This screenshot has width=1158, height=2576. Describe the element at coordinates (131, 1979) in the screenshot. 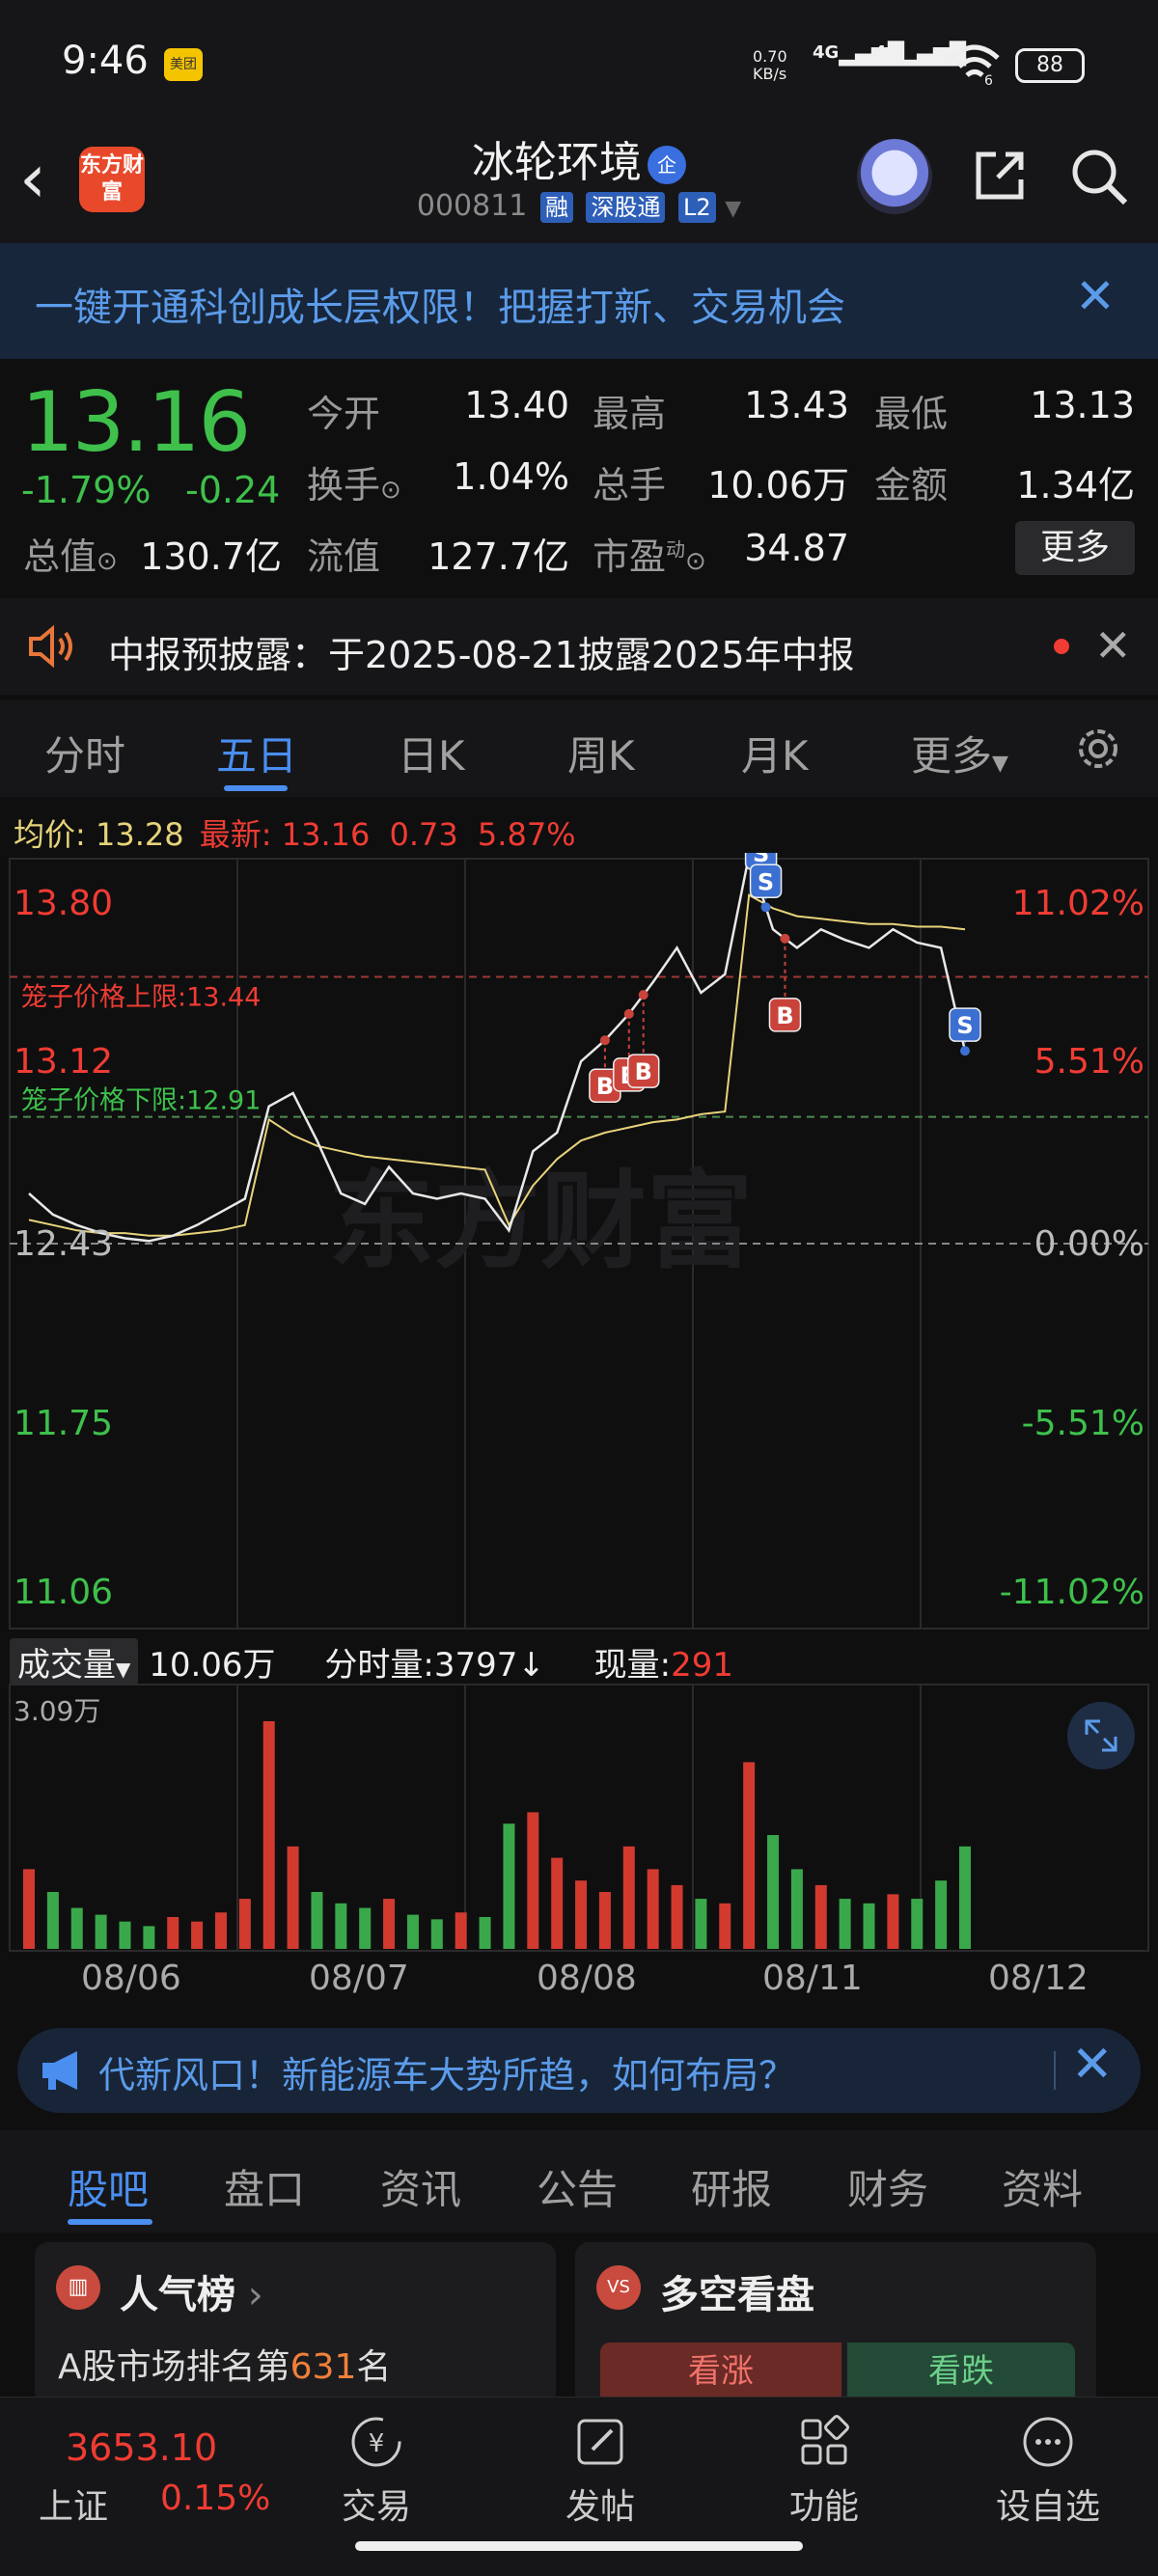

I see `date-label: 08/06` at that location.